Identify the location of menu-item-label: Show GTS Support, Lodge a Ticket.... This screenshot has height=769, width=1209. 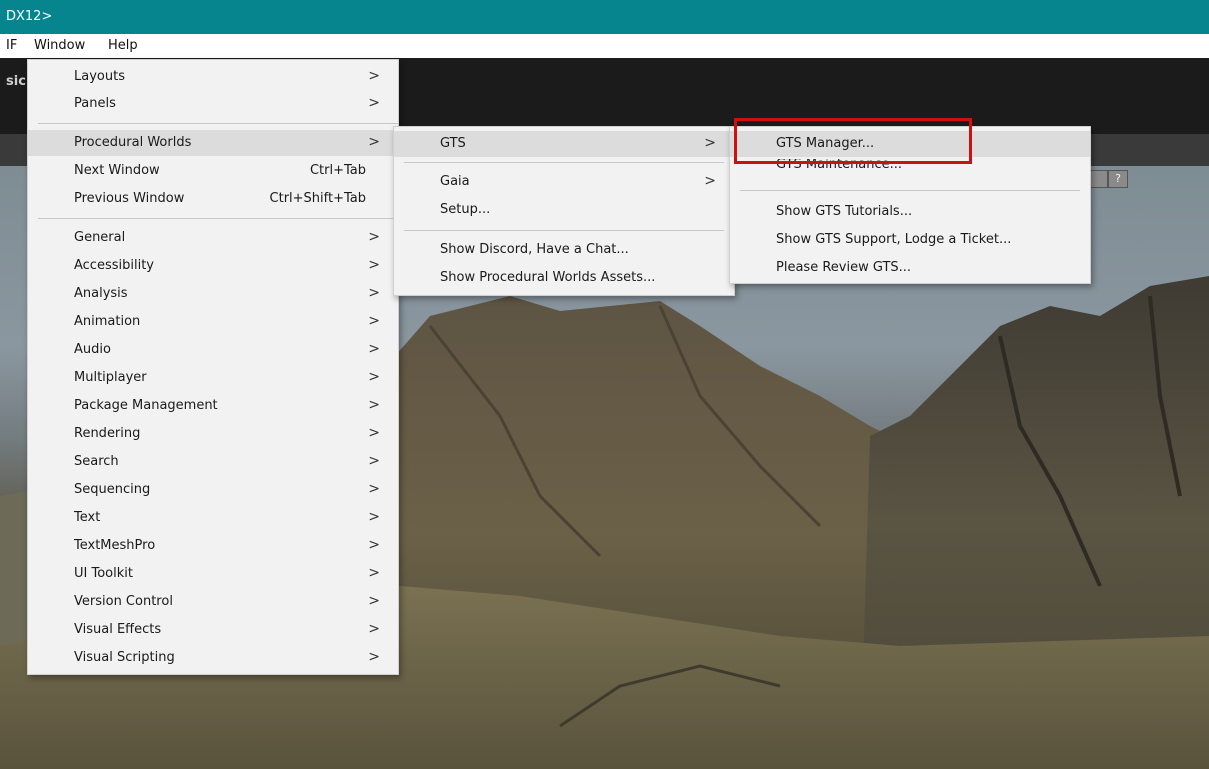
(894, 239).